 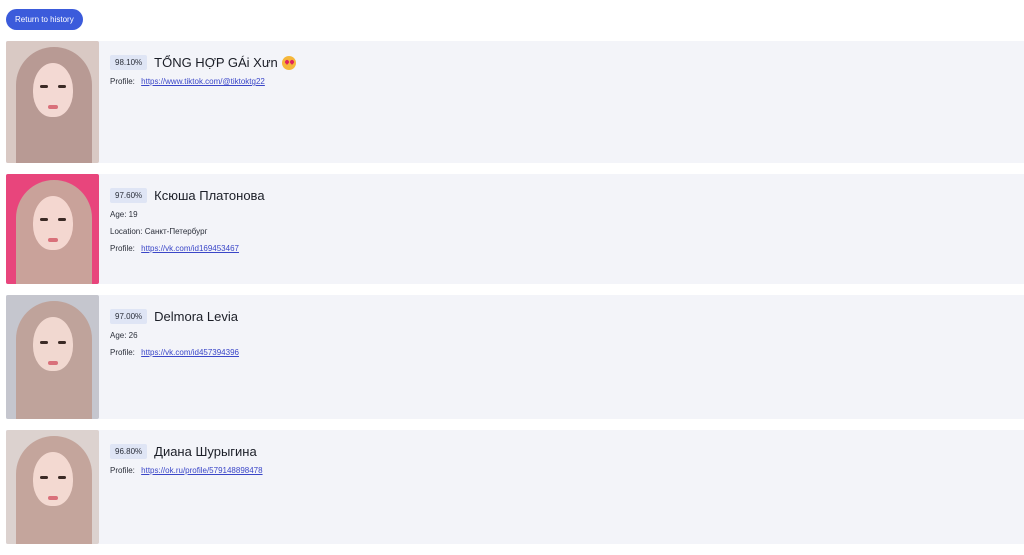 What do you see at coordinates (196, 316) in the screenshot?
I see `profile-name: Delmora Levia` at bounding box center [196, 316].